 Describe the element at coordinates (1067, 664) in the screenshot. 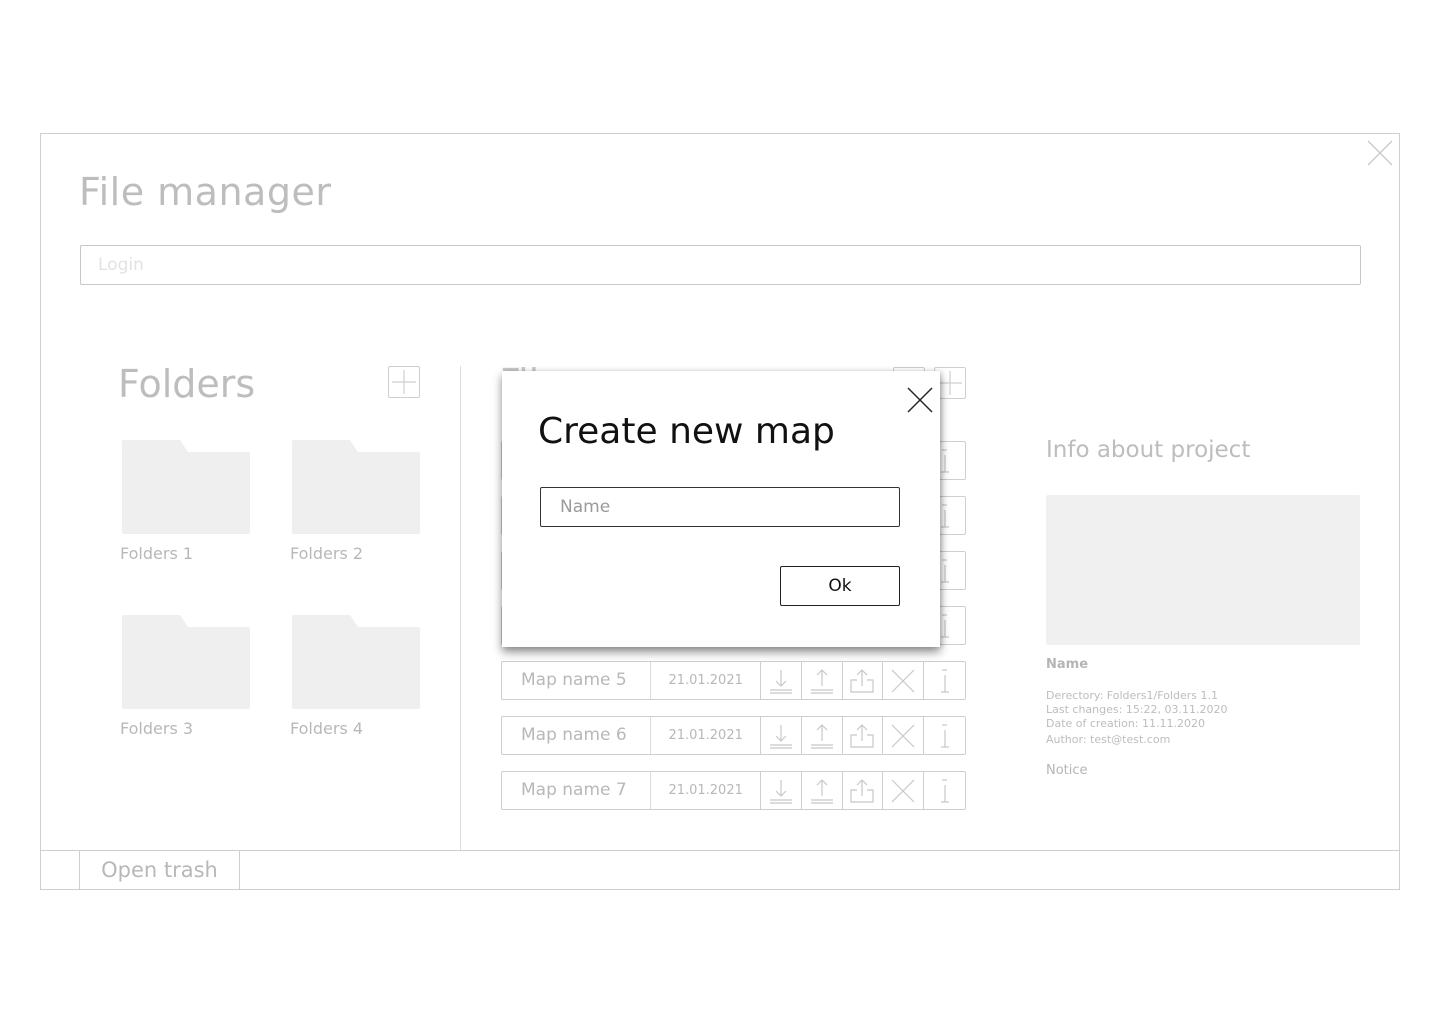

I see `info-name-label: Name` at that location.